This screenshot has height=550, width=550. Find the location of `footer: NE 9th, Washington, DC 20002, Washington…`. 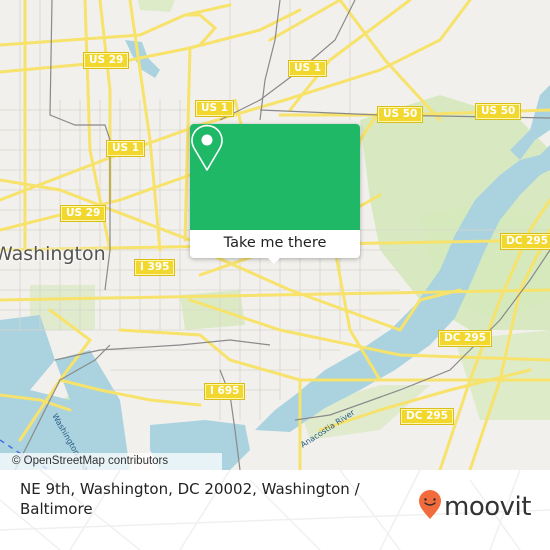

footer: NE 9th, Washington, DC 20002, Washington… is located at coordinates (275, 510).